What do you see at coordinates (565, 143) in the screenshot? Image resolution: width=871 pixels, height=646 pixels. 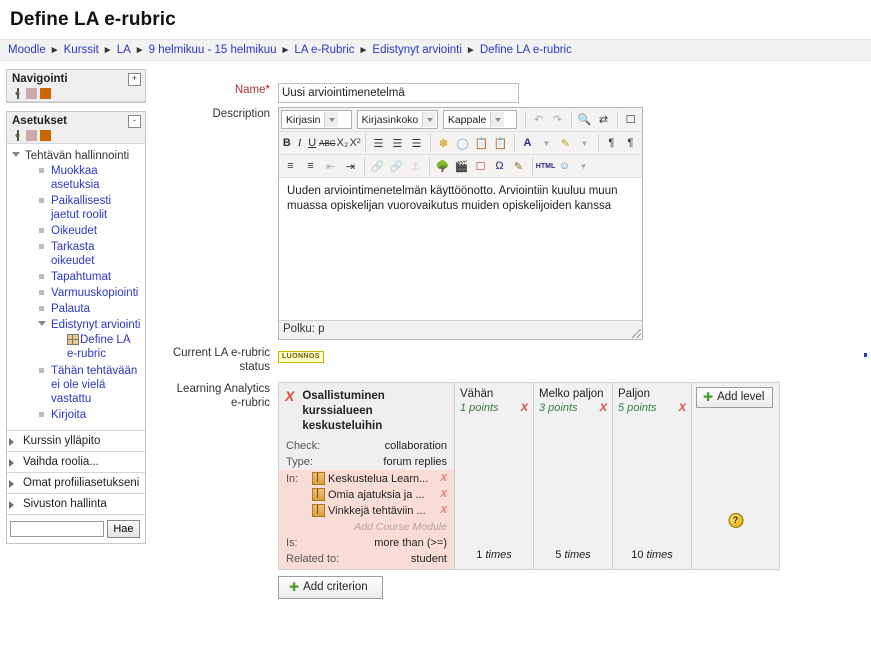 I see `background-color-icon: ✎` at bounding box center [565, 143].